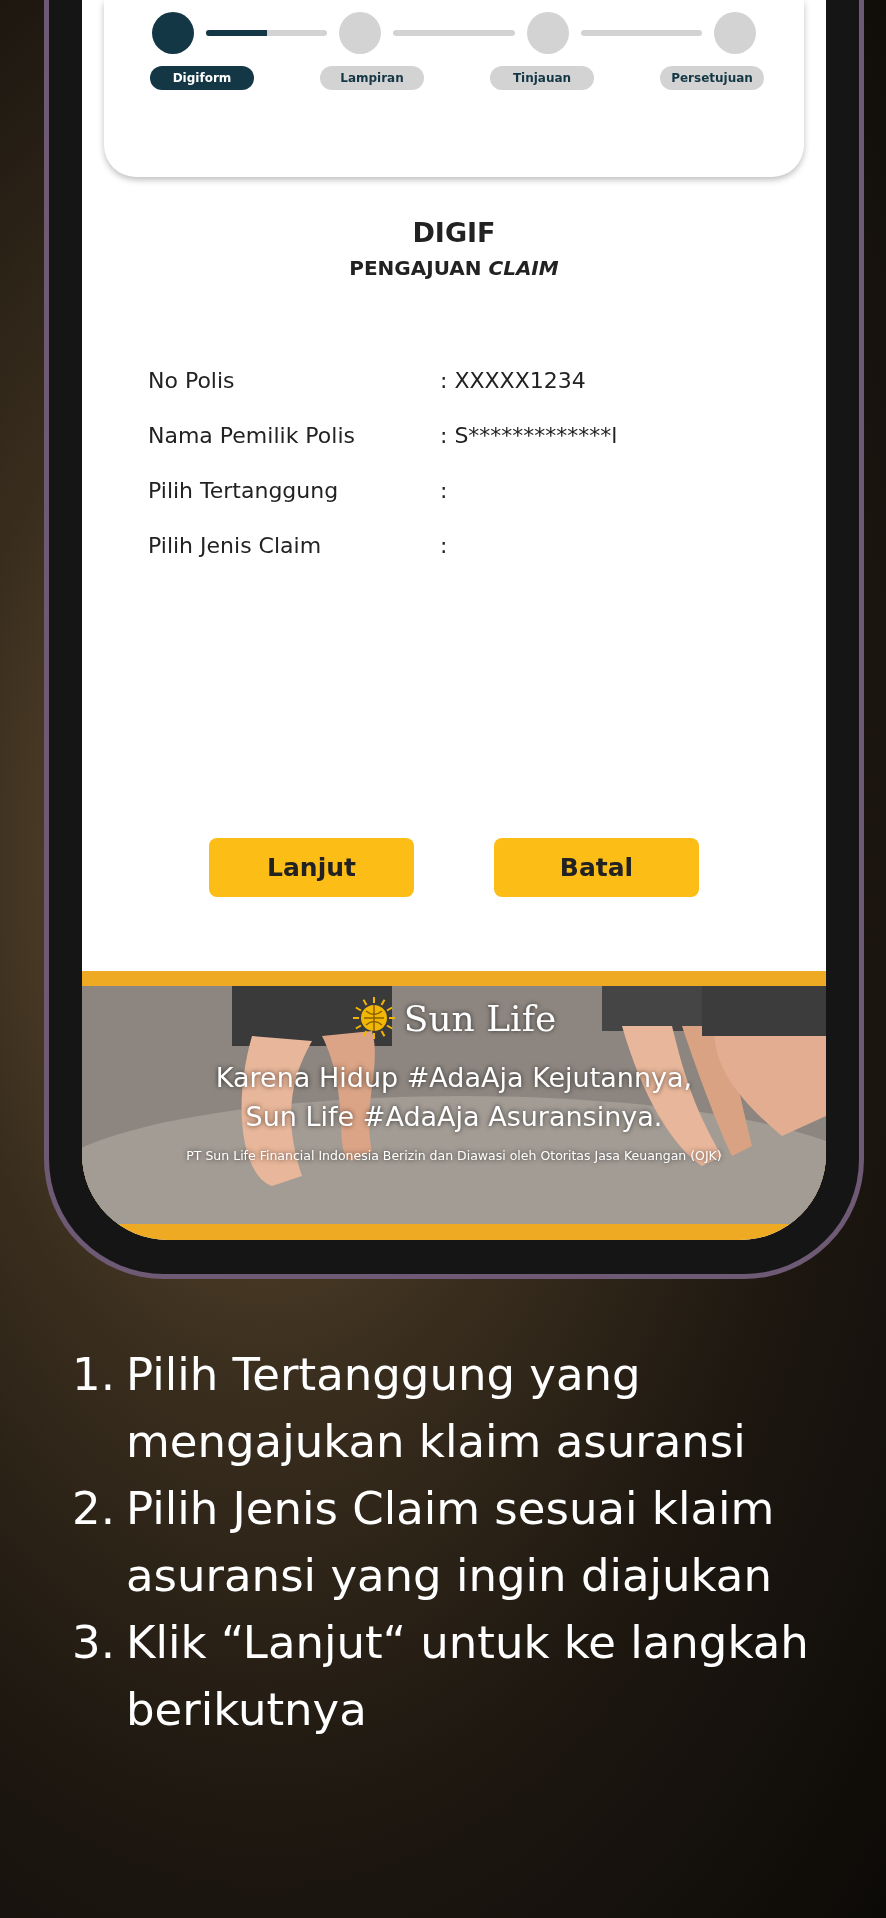 The height and width of the screenshot is (1918, 886). Describe the element at coordinates (192, 381) in the screenshot. I see `field-label: No Polis` at that location.